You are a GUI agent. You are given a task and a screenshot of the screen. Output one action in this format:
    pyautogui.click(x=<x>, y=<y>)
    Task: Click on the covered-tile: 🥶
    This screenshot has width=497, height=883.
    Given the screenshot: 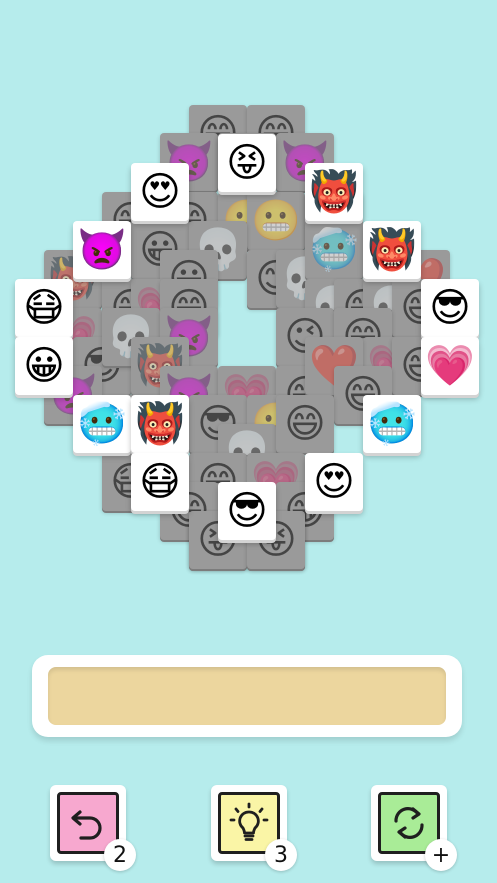 What is the action you would take?
    pyautogui.click(x=334, y=250)
    